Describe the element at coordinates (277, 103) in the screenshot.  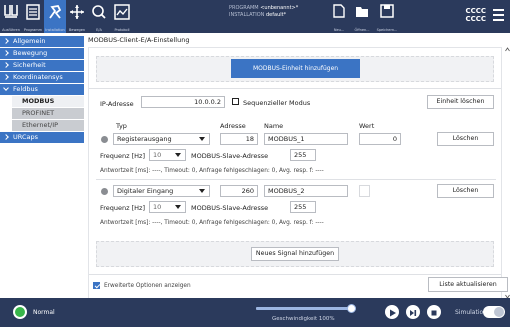
I see `sequential-mode-label: Sequenzieller Modus` at that location.